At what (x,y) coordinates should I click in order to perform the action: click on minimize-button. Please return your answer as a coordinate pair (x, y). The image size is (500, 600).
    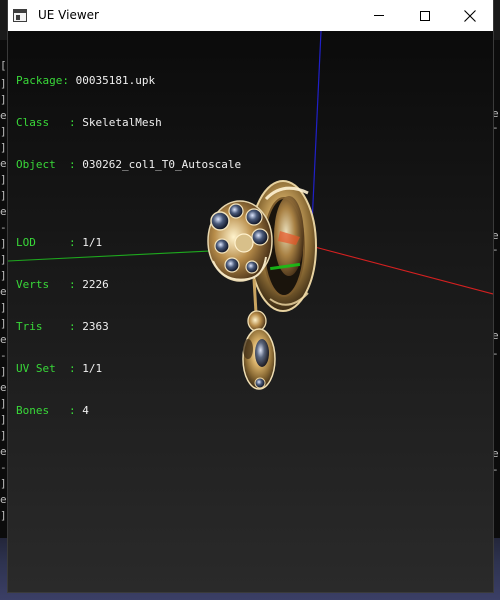
    Looking at the image, I should click on (379, 15).